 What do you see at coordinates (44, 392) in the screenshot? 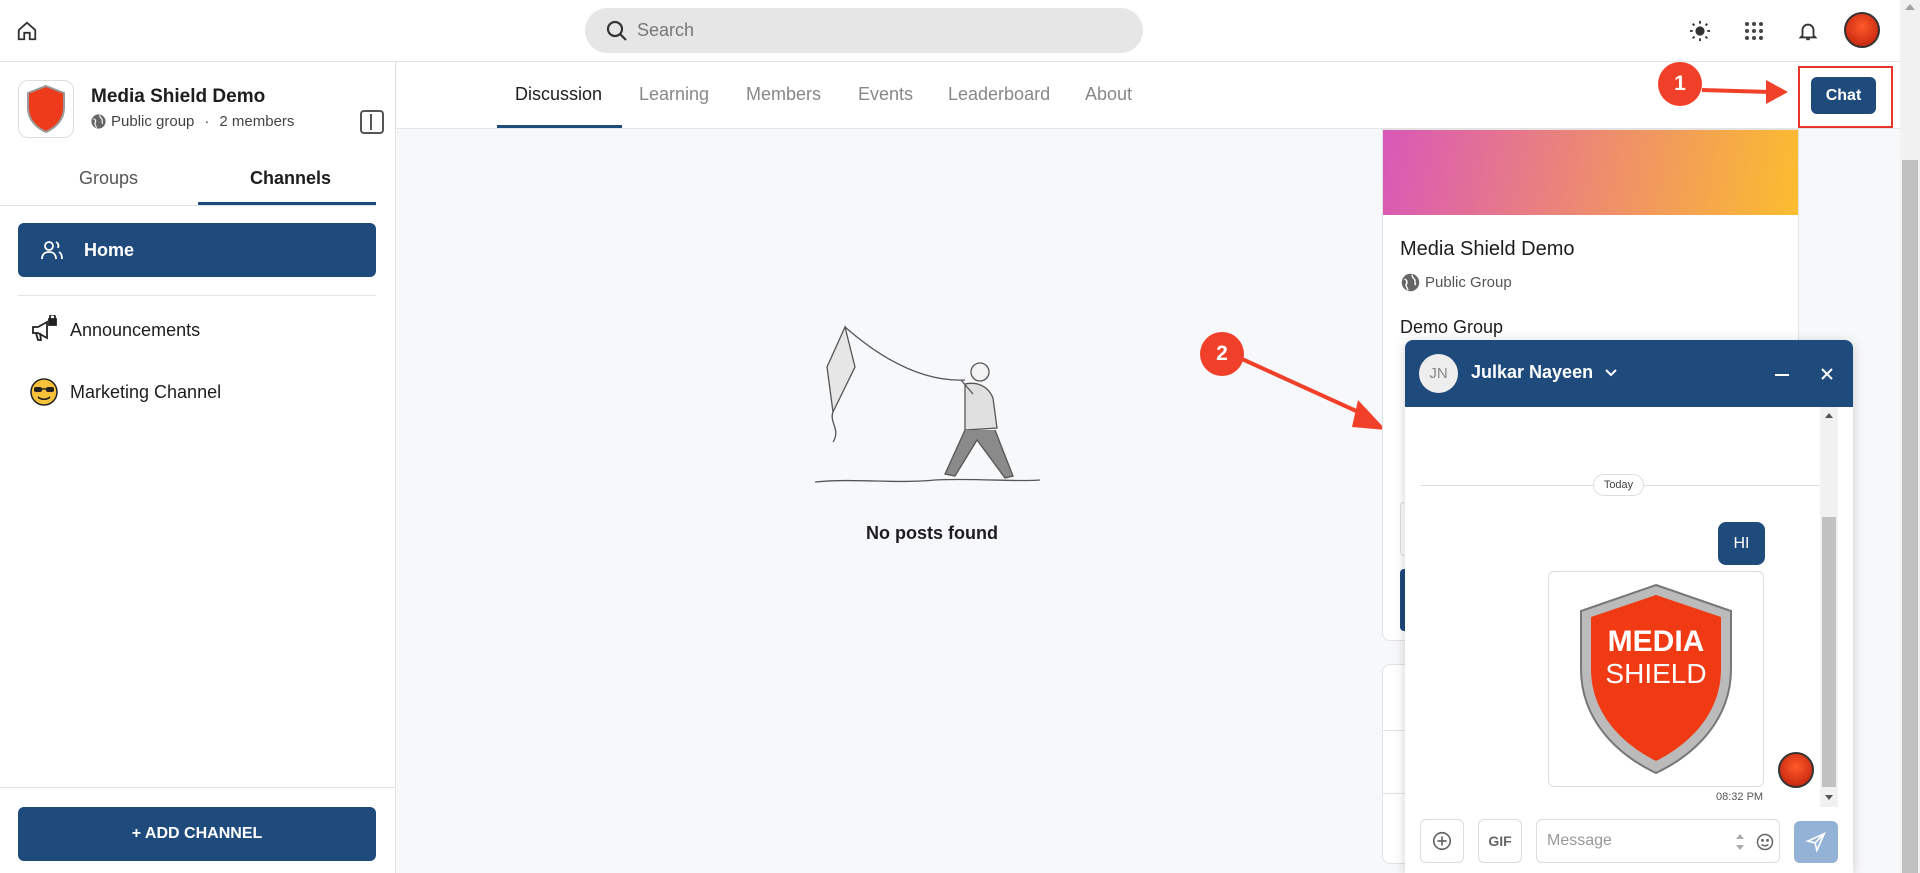
I see `sunglasses-emoji-icon` at bounding box center [44, 392].